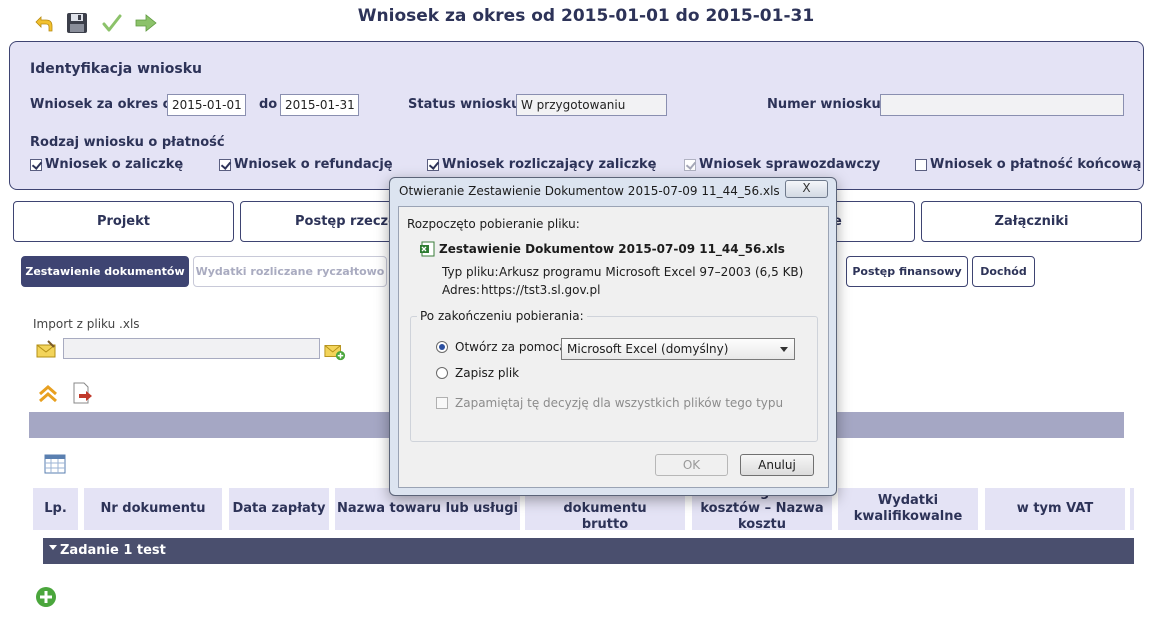  Describe the element at coordinates (1031, 221) in the screenshot. I see `tab-zalaczniki: Załączniki` at that location.